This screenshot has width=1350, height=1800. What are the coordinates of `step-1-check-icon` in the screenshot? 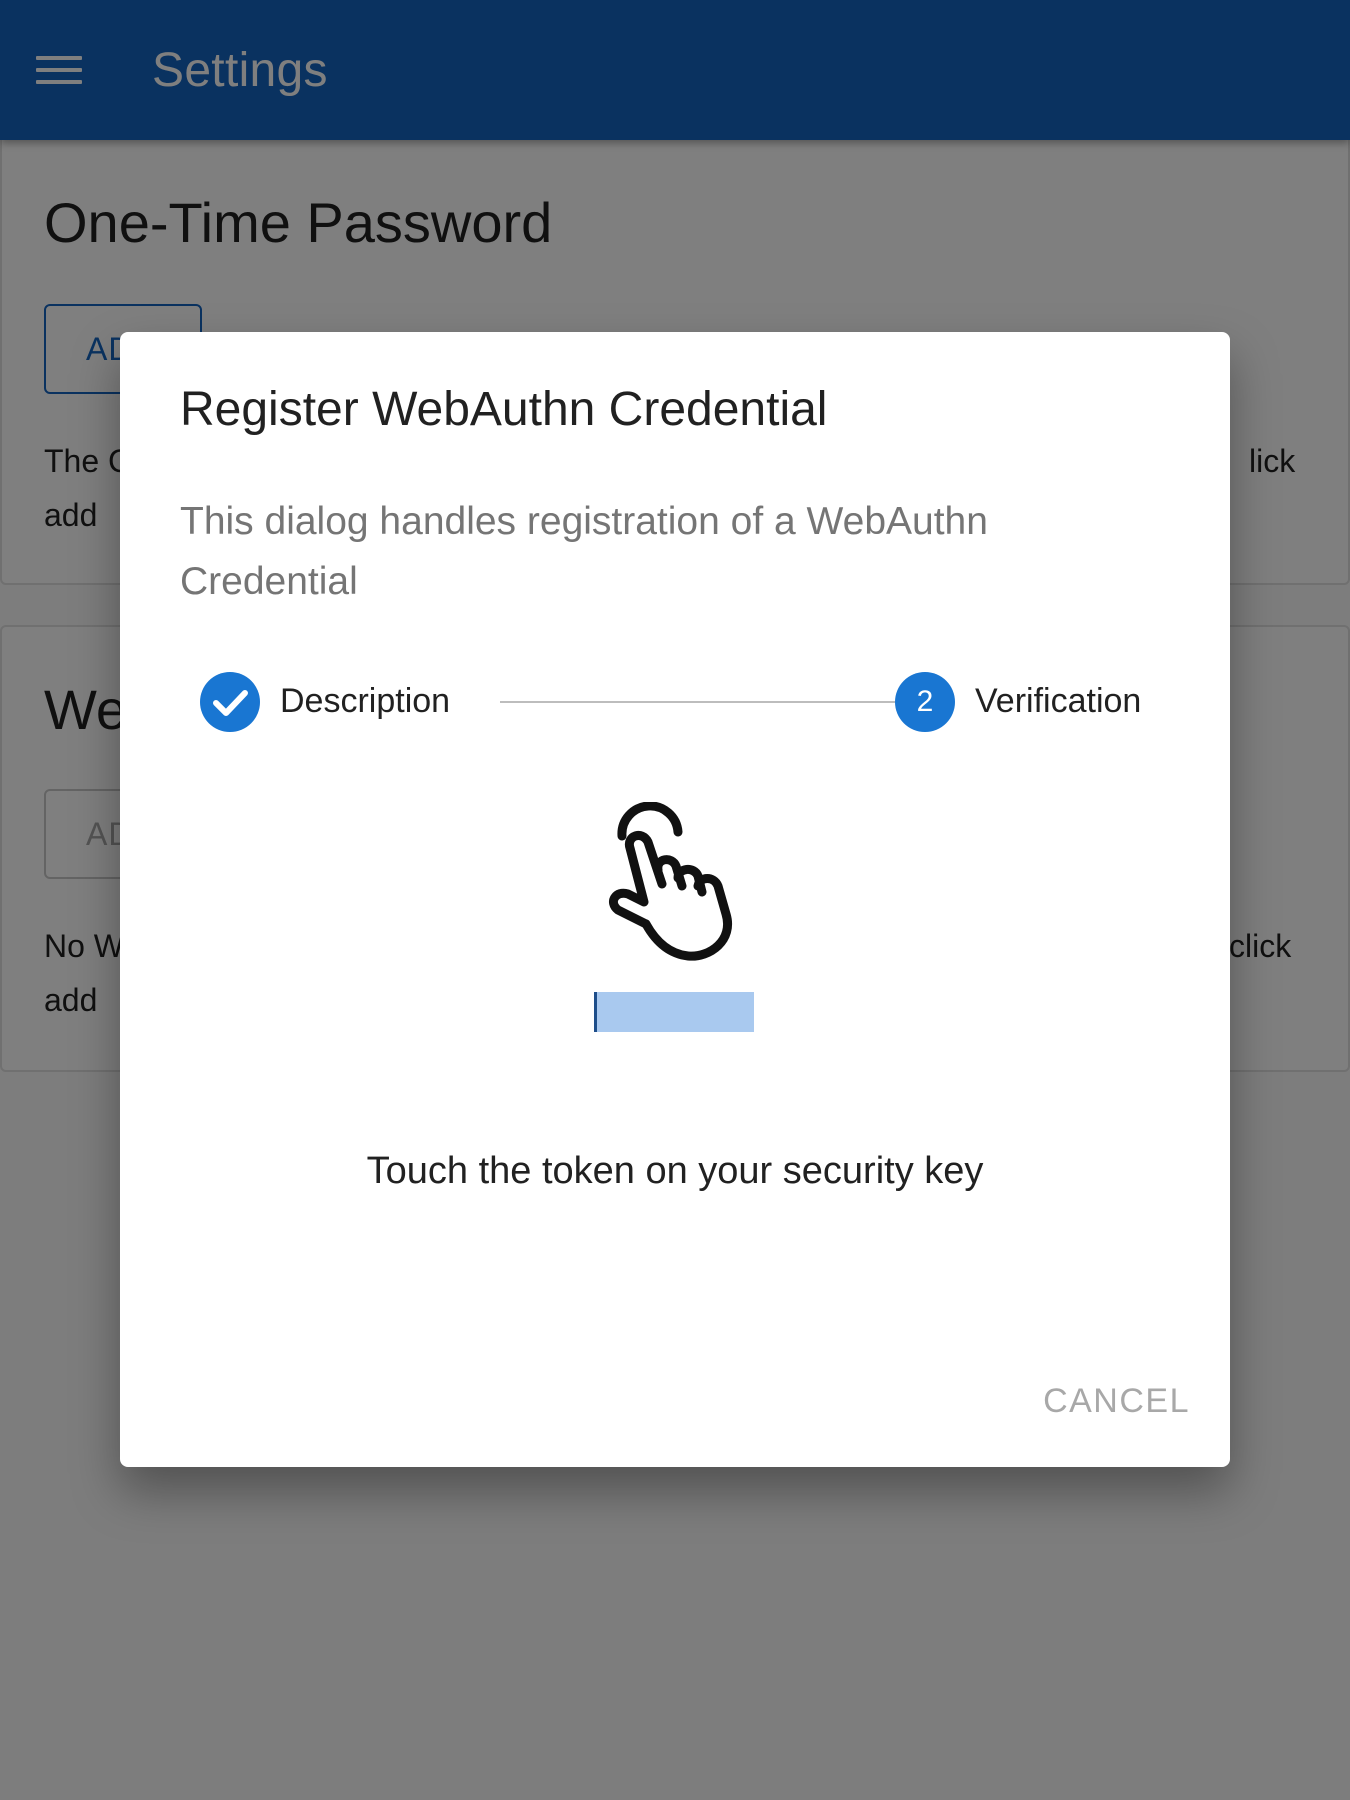 It's located at (230, 702).